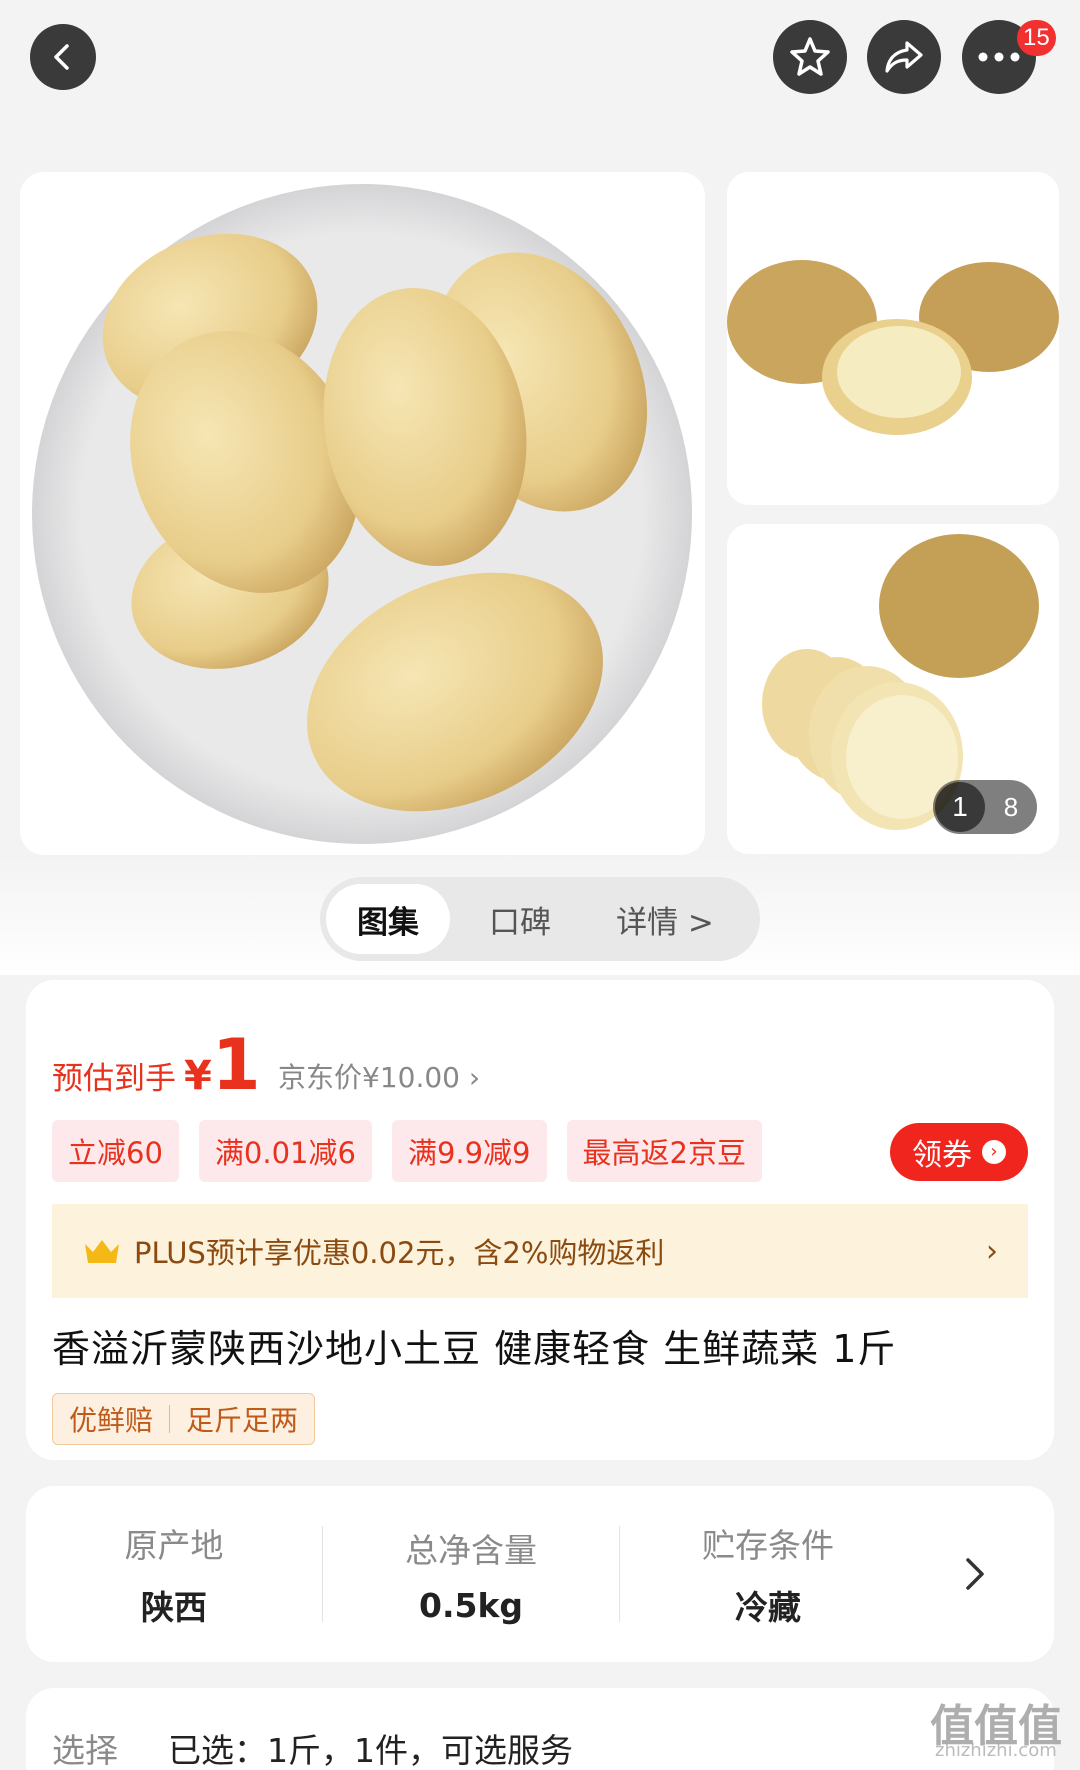 The height and width of the screenshot is (1770, 1080). Describe the element at coordinates (520, 919) in the screenshot. I see `tab-reviews: 口碑` at that location.